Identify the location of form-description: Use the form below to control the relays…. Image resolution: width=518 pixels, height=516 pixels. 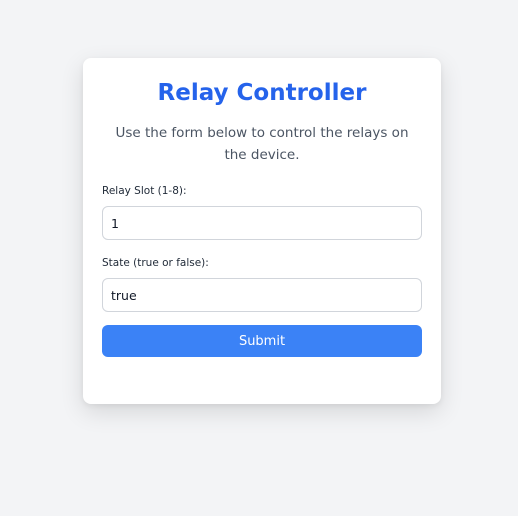
(262, 144).